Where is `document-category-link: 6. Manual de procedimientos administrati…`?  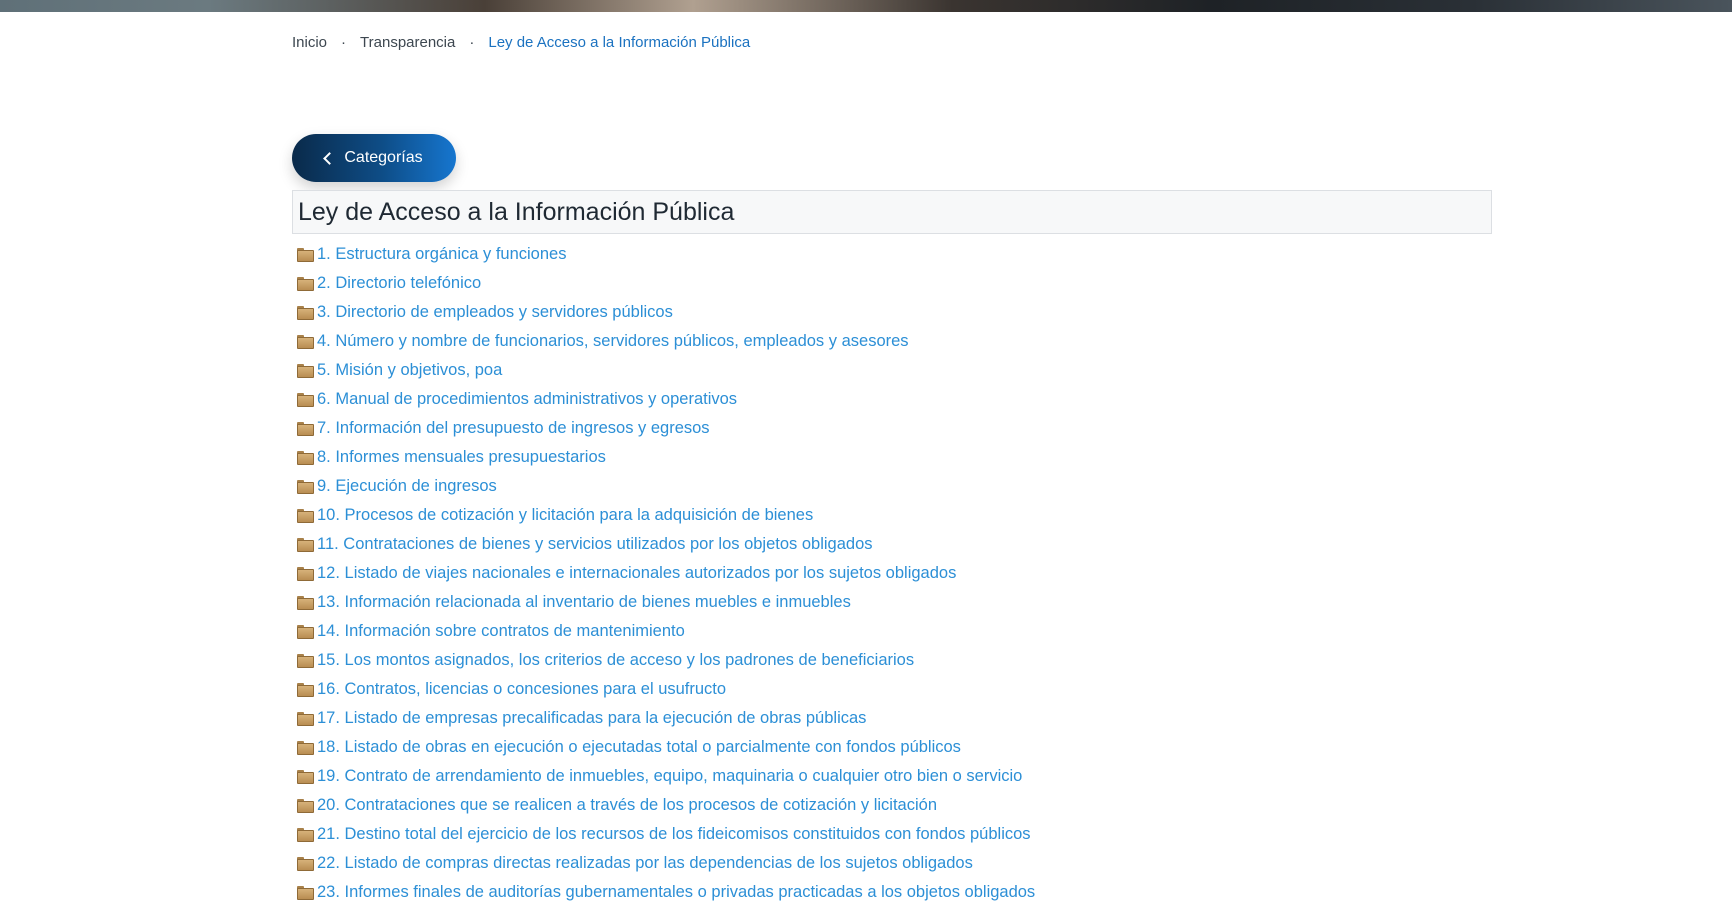 document-category-link: 6. Manual de procedimientos administrati… is located at coordinates (666, 399).